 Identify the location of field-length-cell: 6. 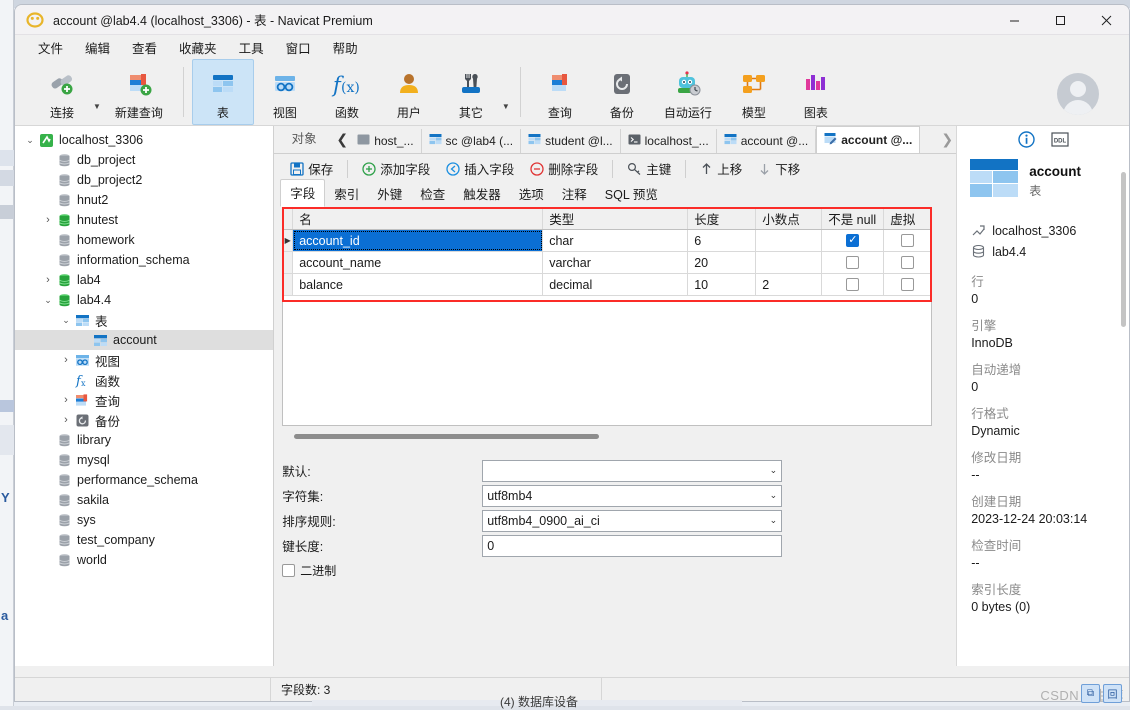
(722, 240).